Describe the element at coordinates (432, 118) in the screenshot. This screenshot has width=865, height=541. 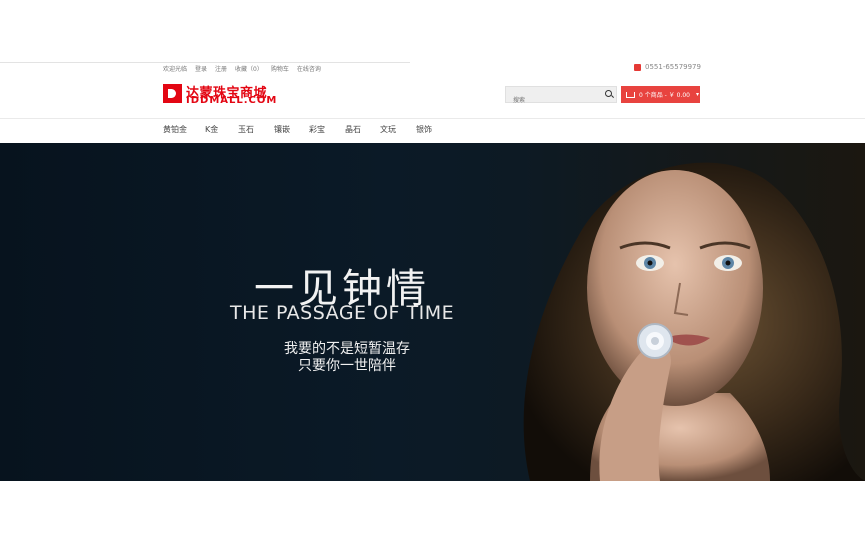
I see `nav-divider` at that location.